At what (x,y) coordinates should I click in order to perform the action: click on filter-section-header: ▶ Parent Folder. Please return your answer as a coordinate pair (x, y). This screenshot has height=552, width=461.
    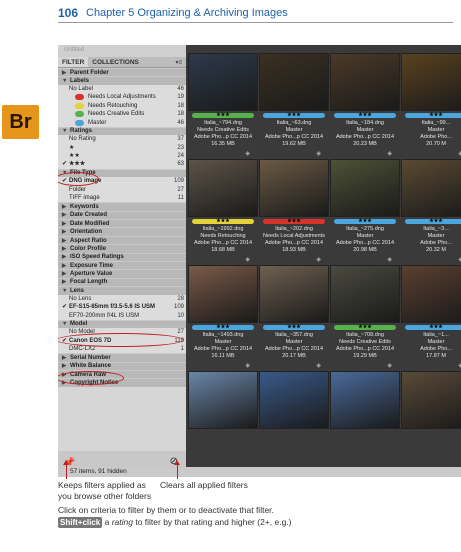
    Looking at the image, I should click on (122, 72).